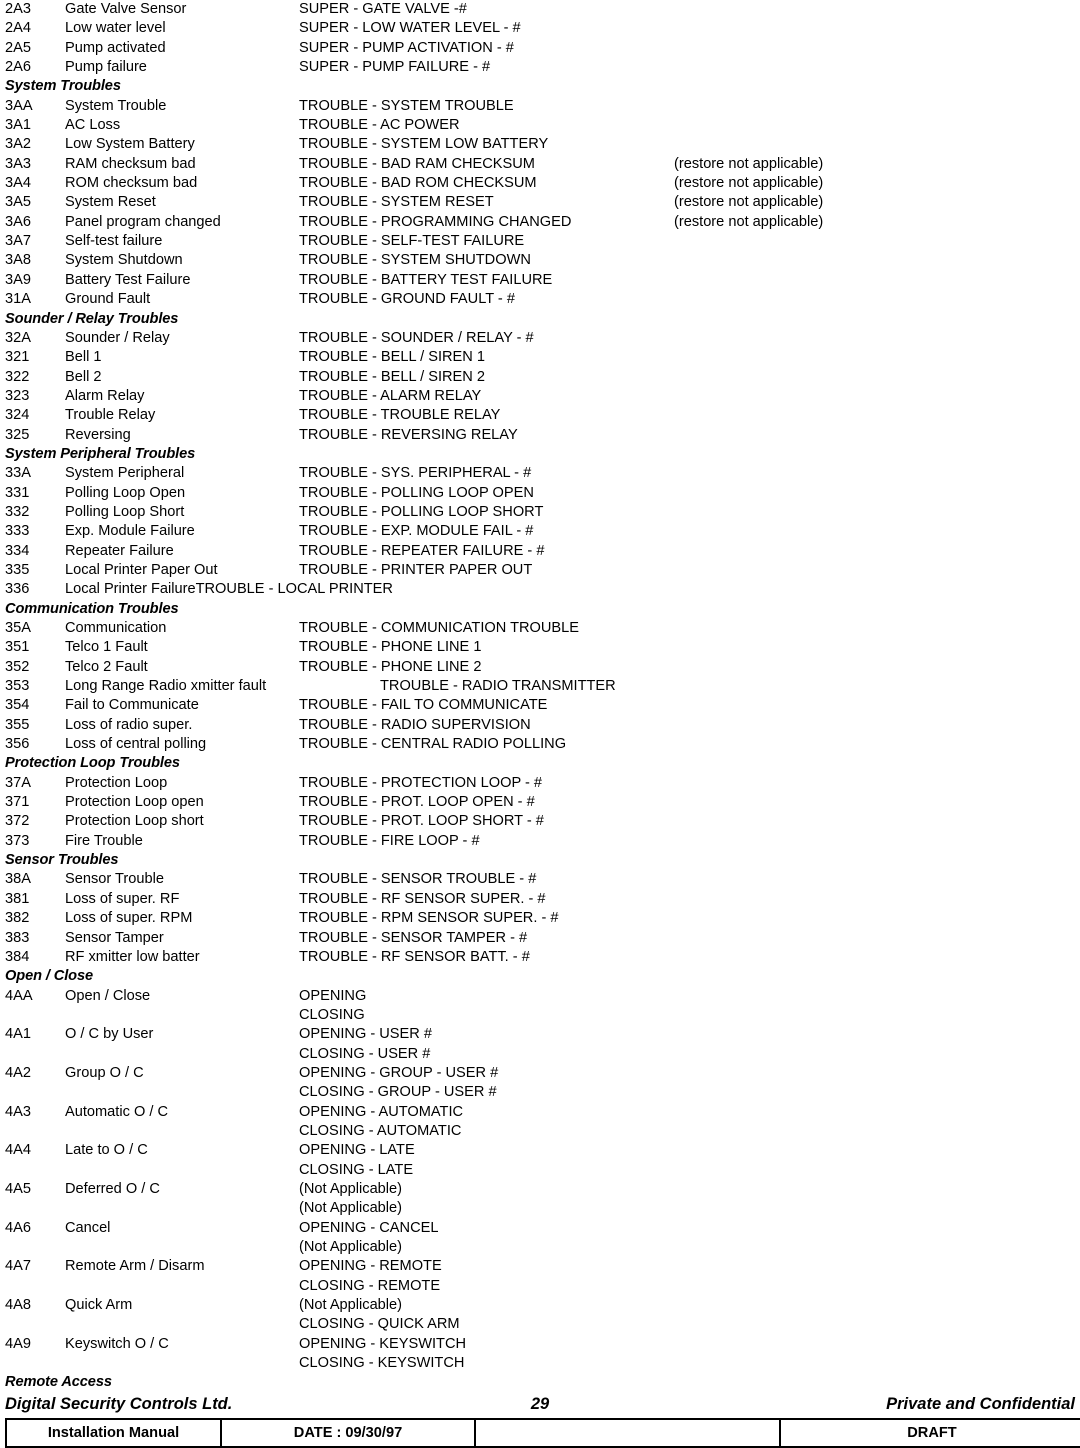  Describe the element at coordinates (18, 628) in the screenshot. I see `cell-code: 35A` at that location.